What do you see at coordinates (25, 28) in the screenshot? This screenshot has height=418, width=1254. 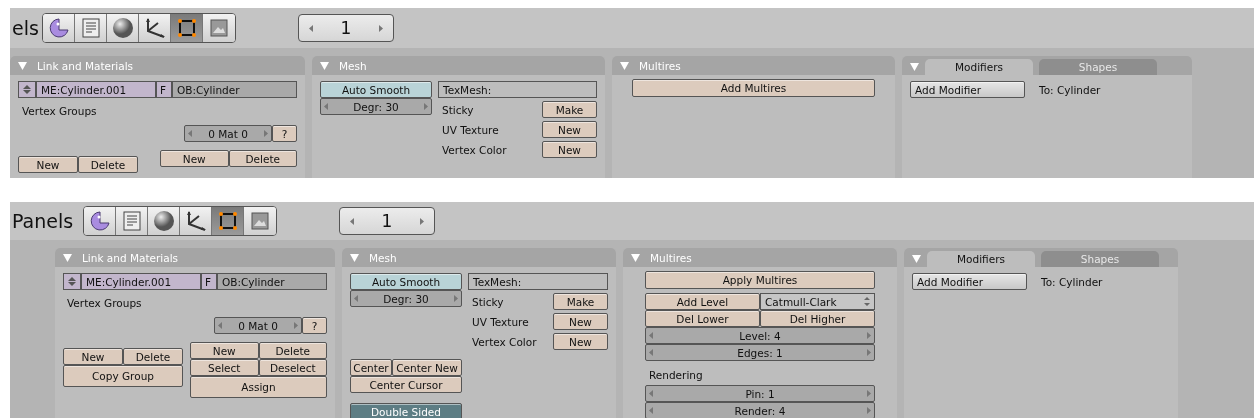 I see `panels-label: els` at bounding box center [25, 28].